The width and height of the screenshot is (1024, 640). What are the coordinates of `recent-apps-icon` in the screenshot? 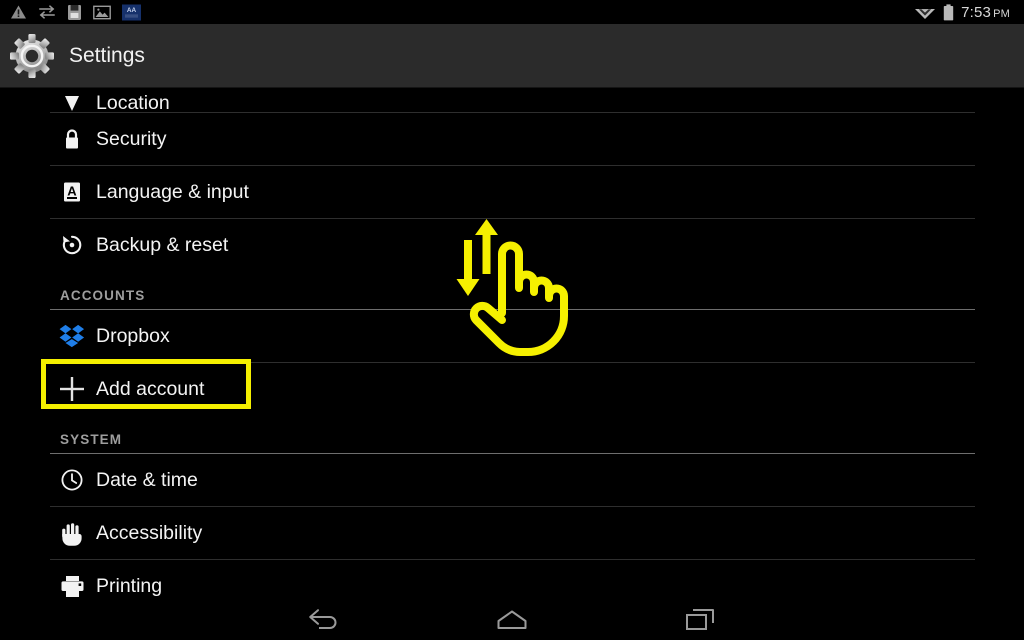 It's located at (700, 619).